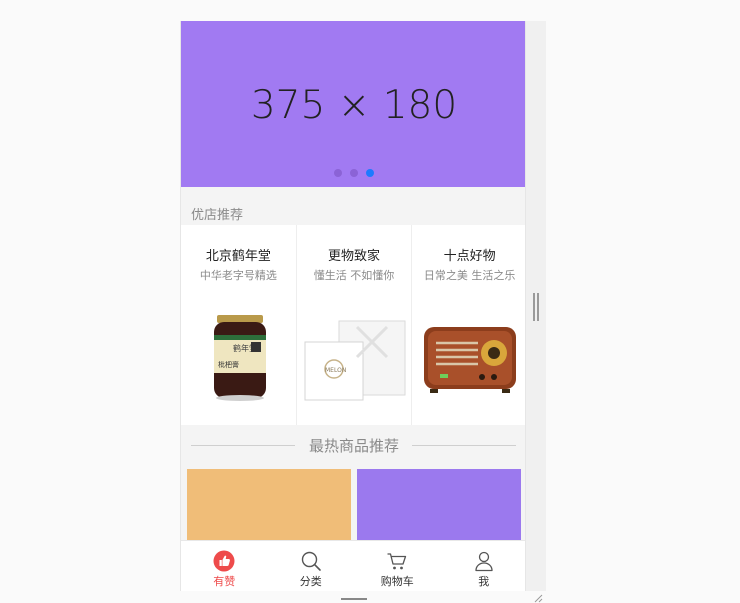 This screenshot has height=603, width=740. I want to click on resize-handle-icon, so click(538, 598).